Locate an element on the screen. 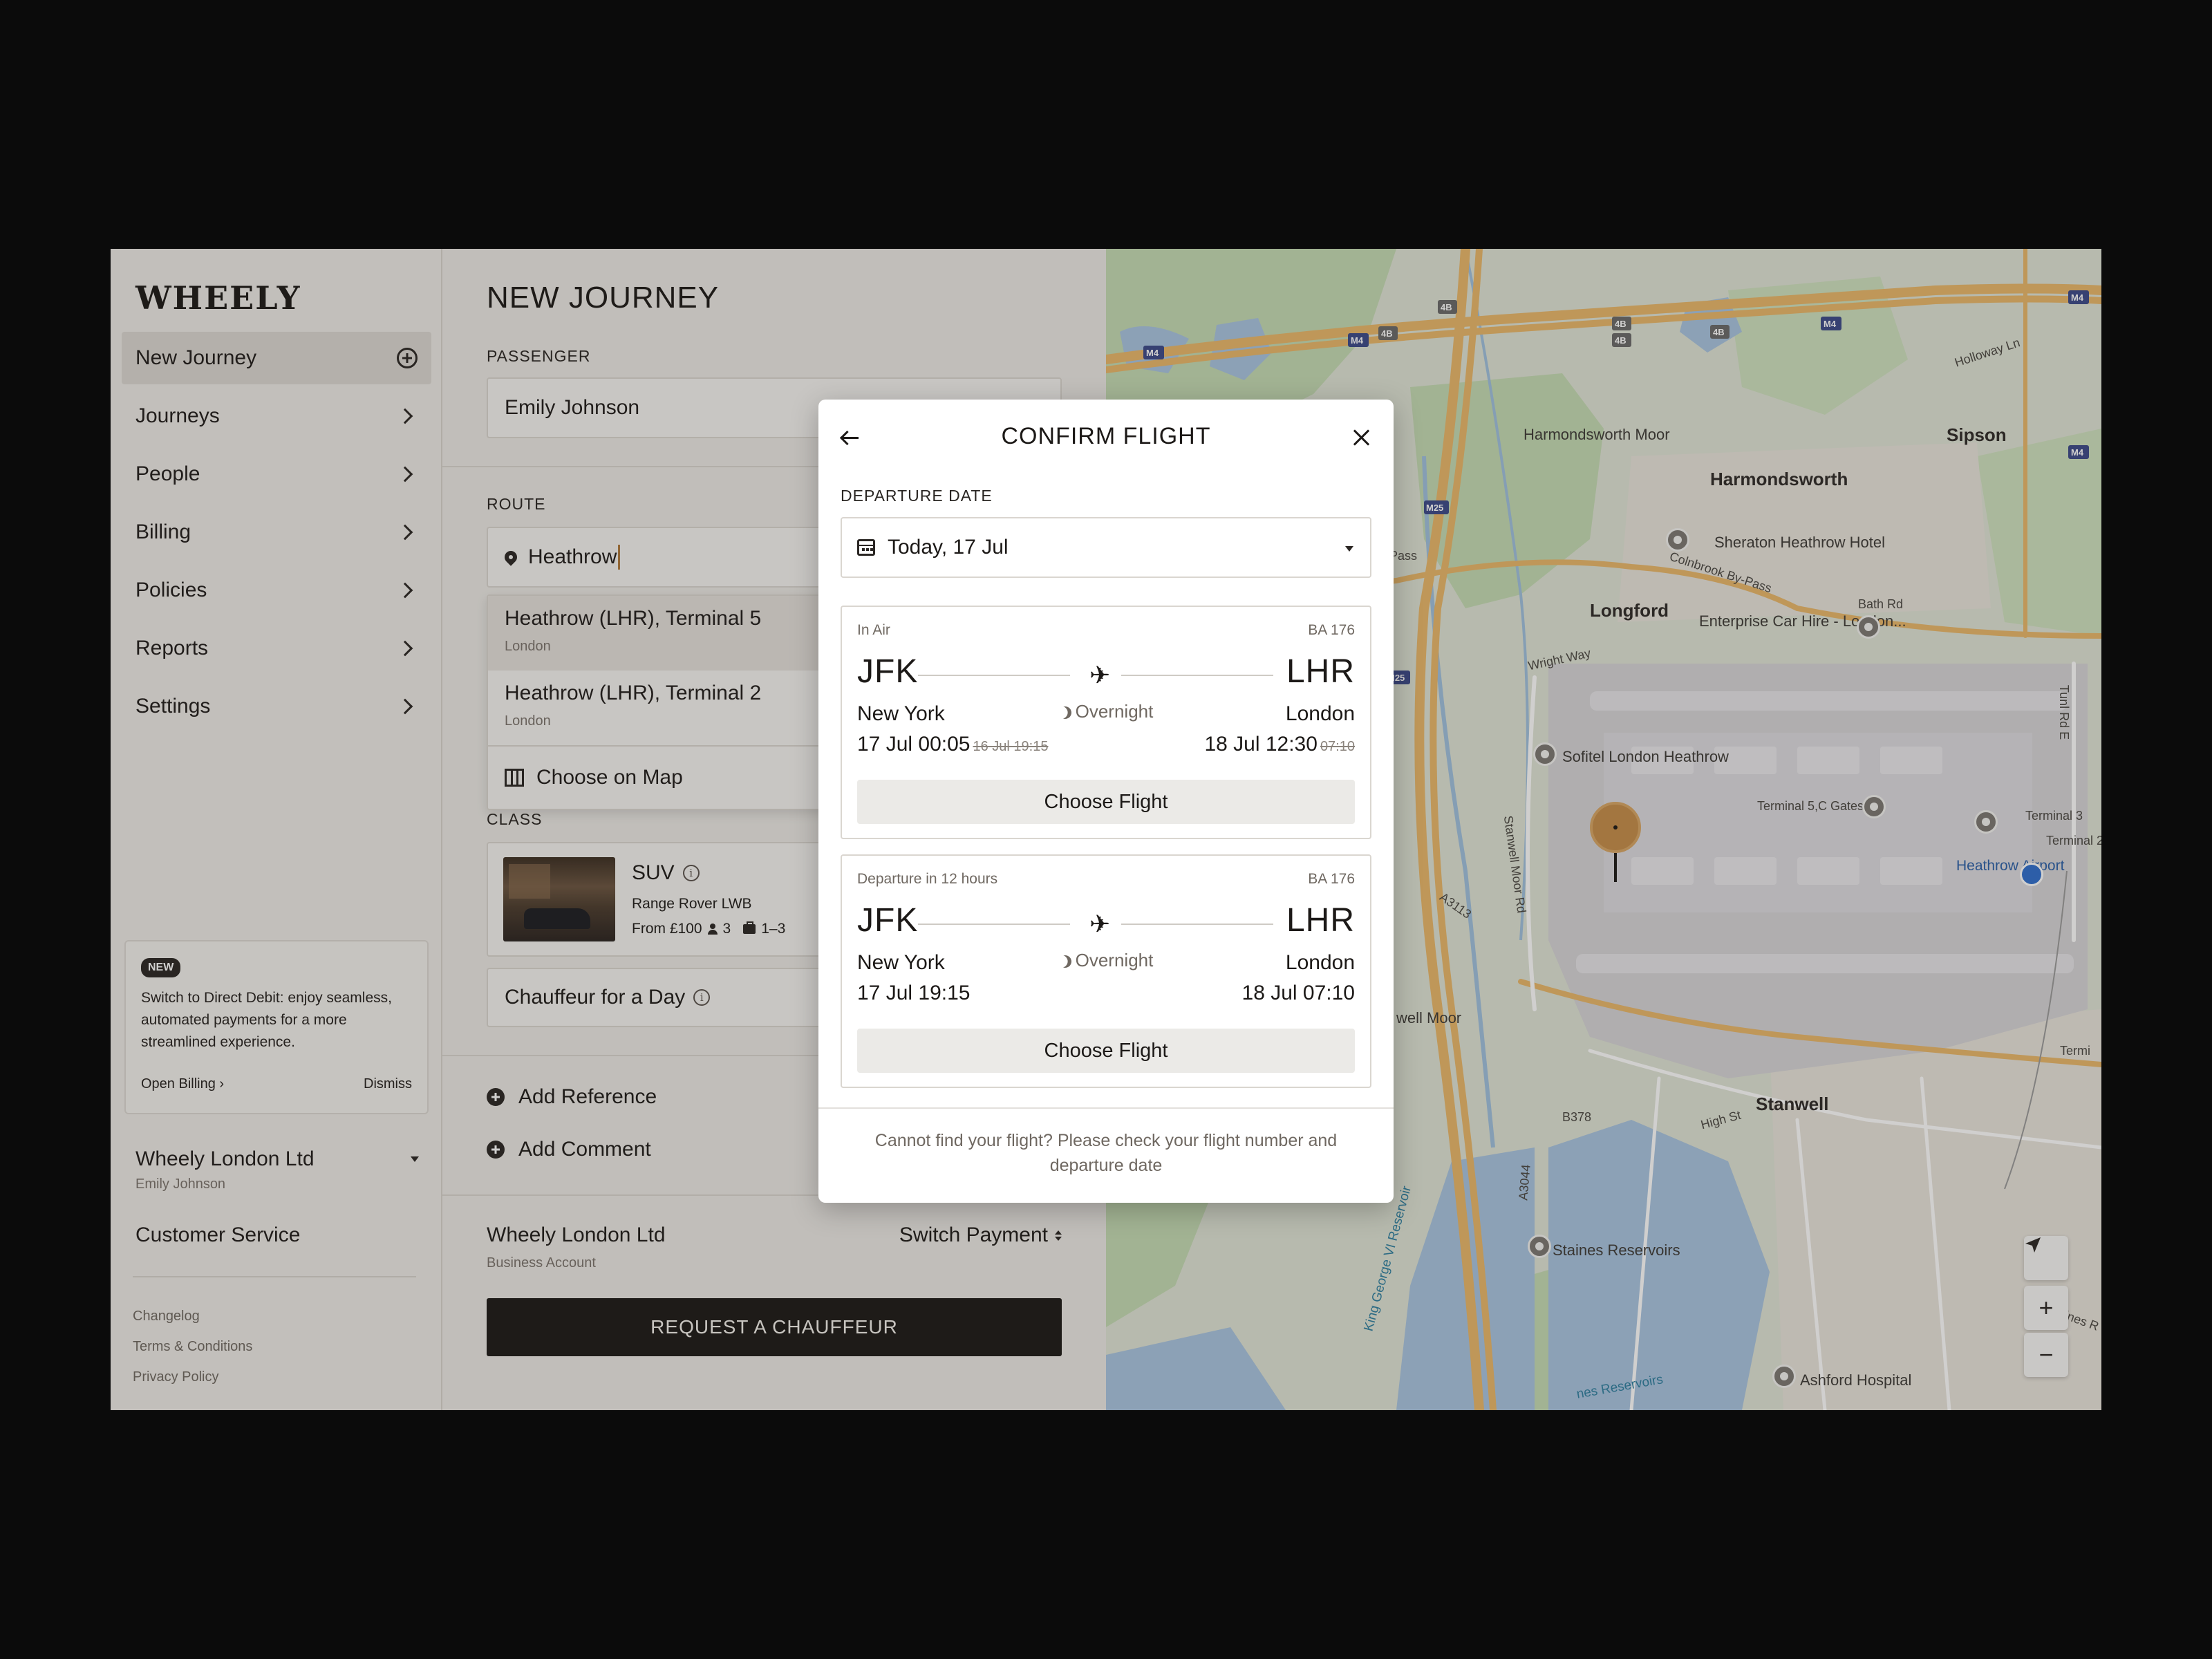  caret-down-icon is located at coordinates (1349, 549).